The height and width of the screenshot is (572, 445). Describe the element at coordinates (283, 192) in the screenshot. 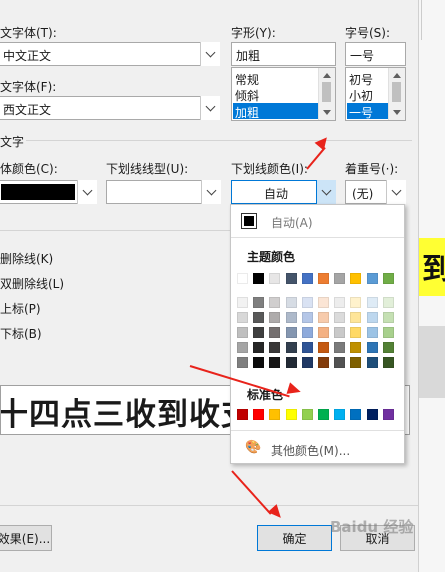

I see `underline-color-select: 自动` at that location.